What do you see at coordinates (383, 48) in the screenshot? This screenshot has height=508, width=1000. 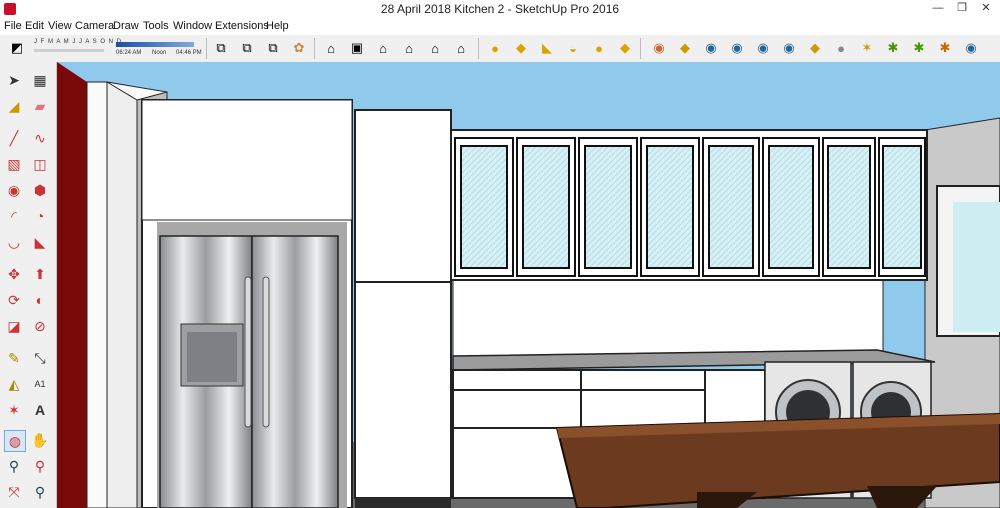 I see `front-view-icon: ⌂` at bounding box center [383, 48].